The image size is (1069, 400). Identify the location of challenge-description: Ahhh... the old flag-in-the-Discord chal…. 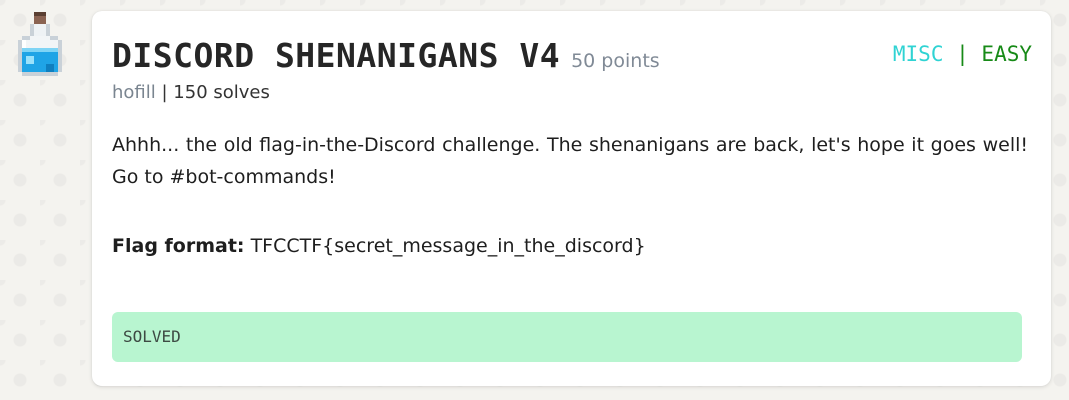
(570, 161).